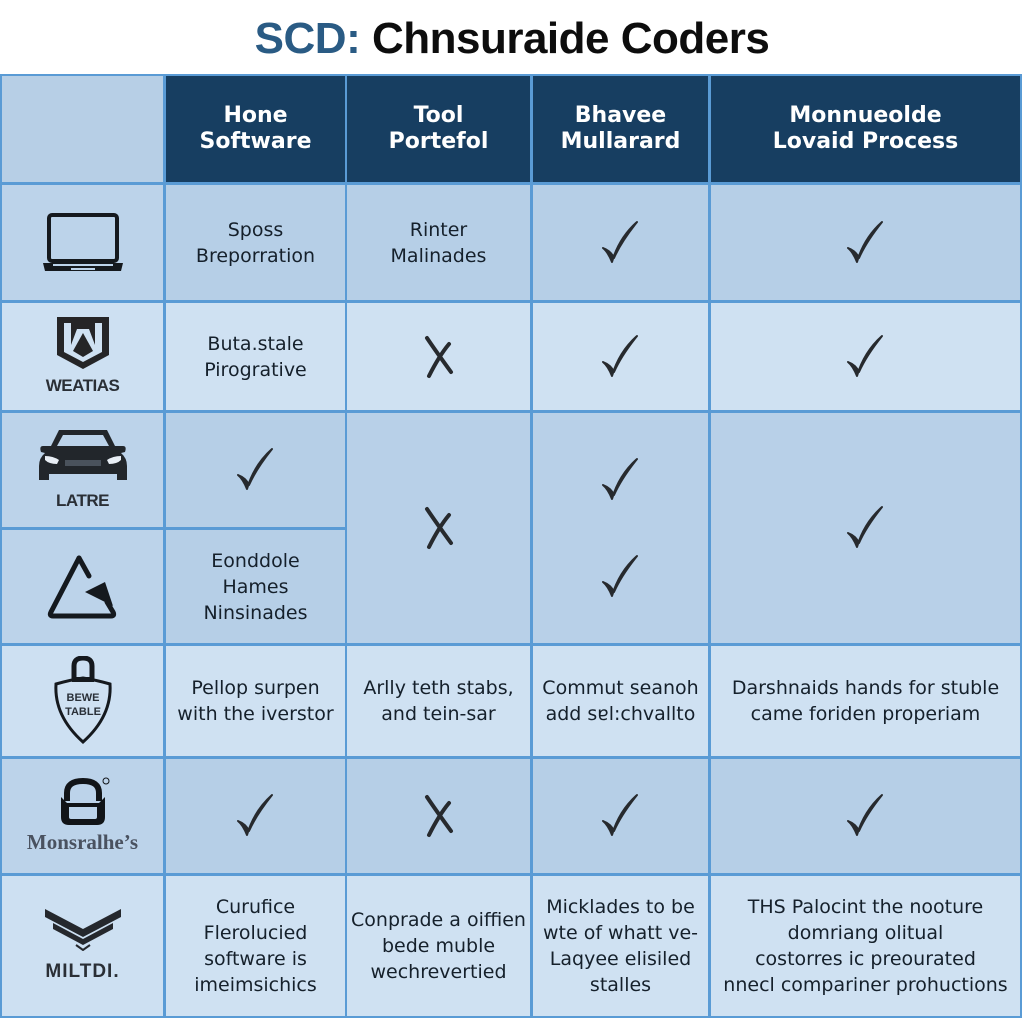 Image resolution: width=1024 pixels, height=1024 pixels. Describe the element at coordinates (438, 141) in the screenshot. I see `column-header-line: Portefol` at that location.